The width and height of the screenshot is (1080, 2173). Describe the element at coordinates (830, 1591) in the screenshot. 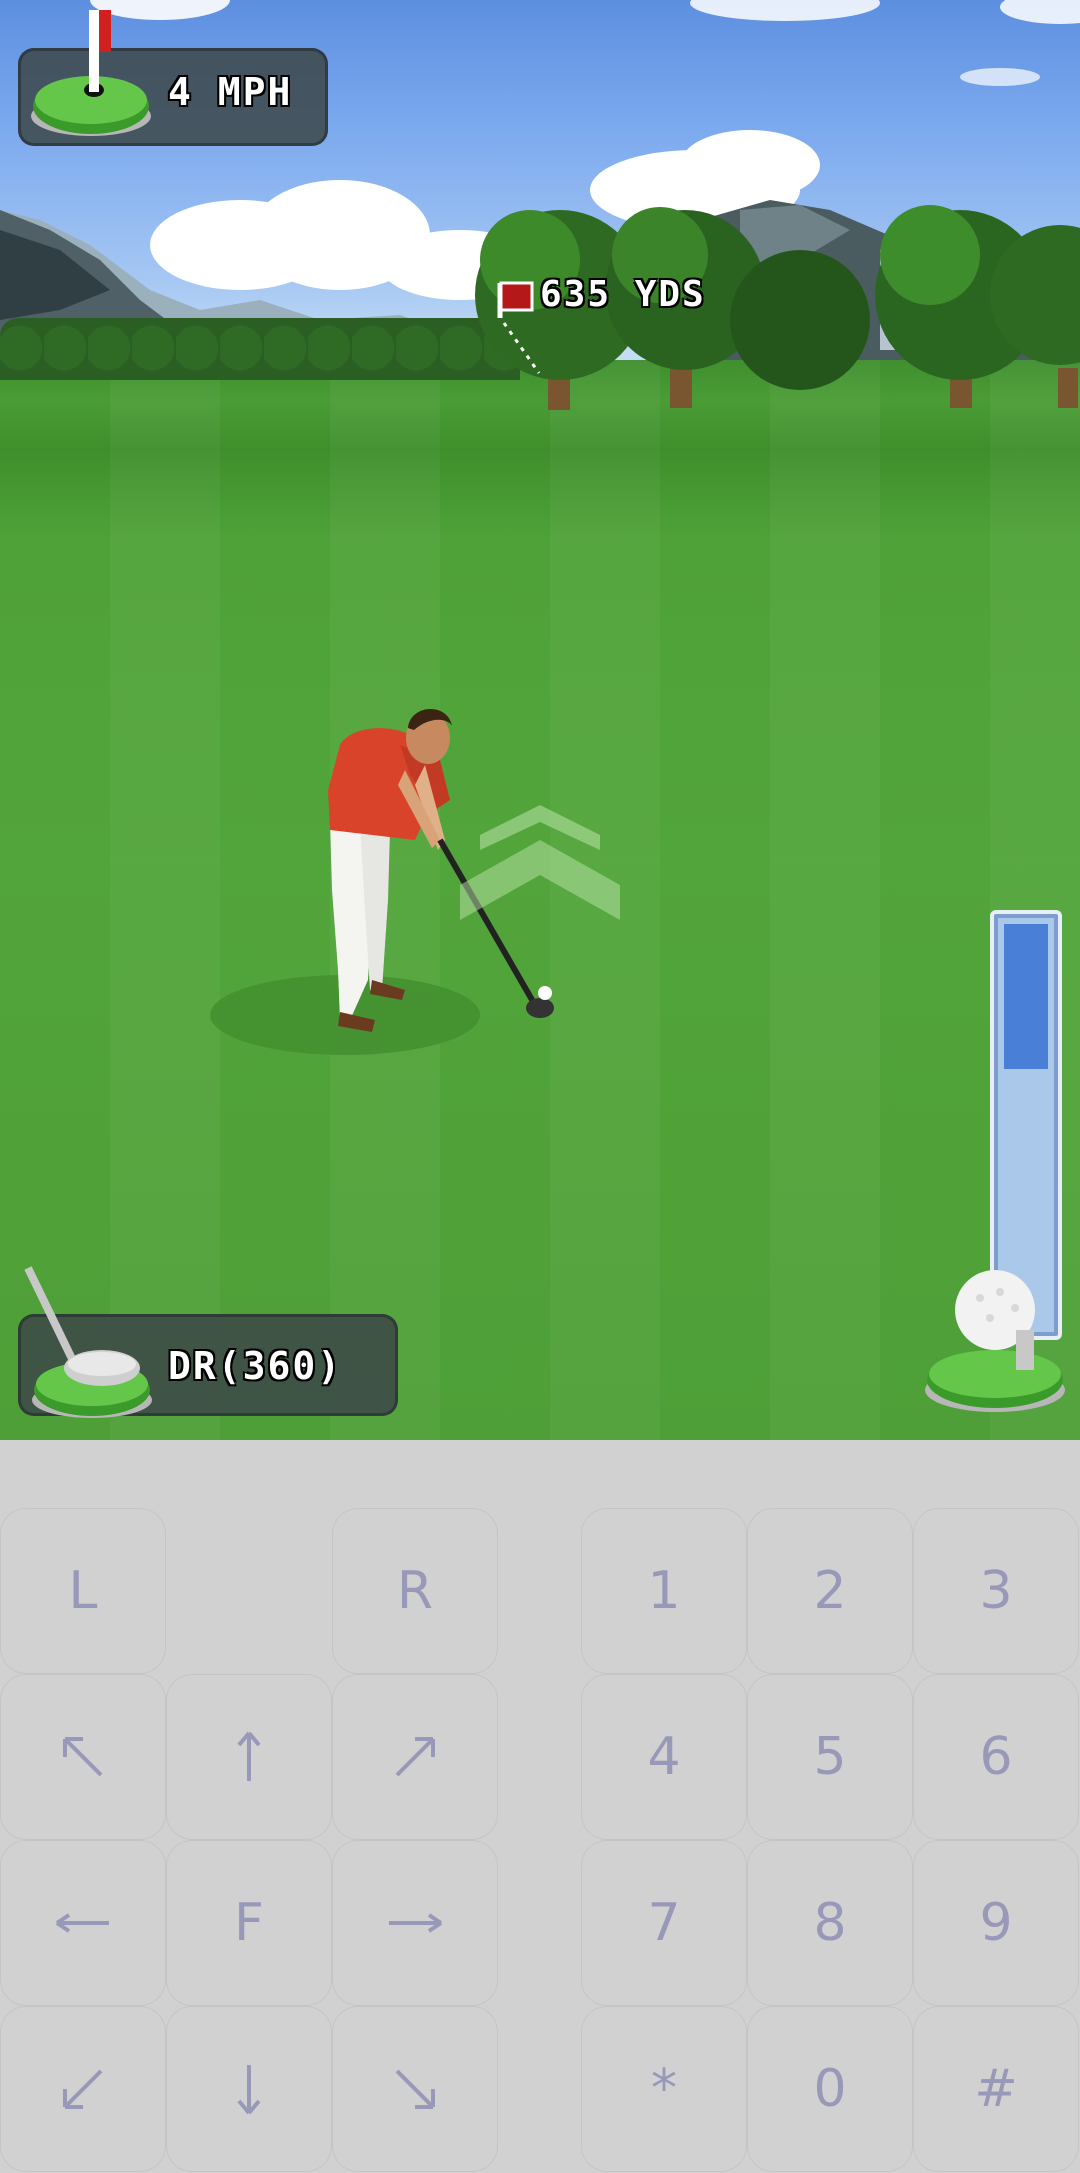

I see `key-2: 2` at that location.